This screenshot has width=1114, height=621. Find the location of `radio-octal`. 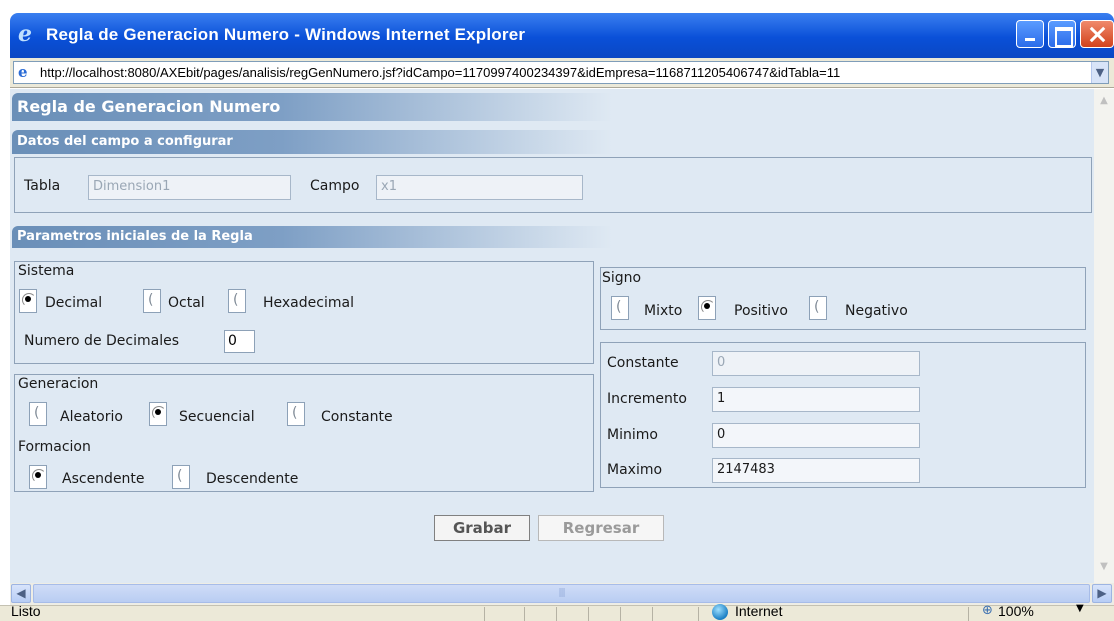

radio-octal is located at coordinates (152, 301).